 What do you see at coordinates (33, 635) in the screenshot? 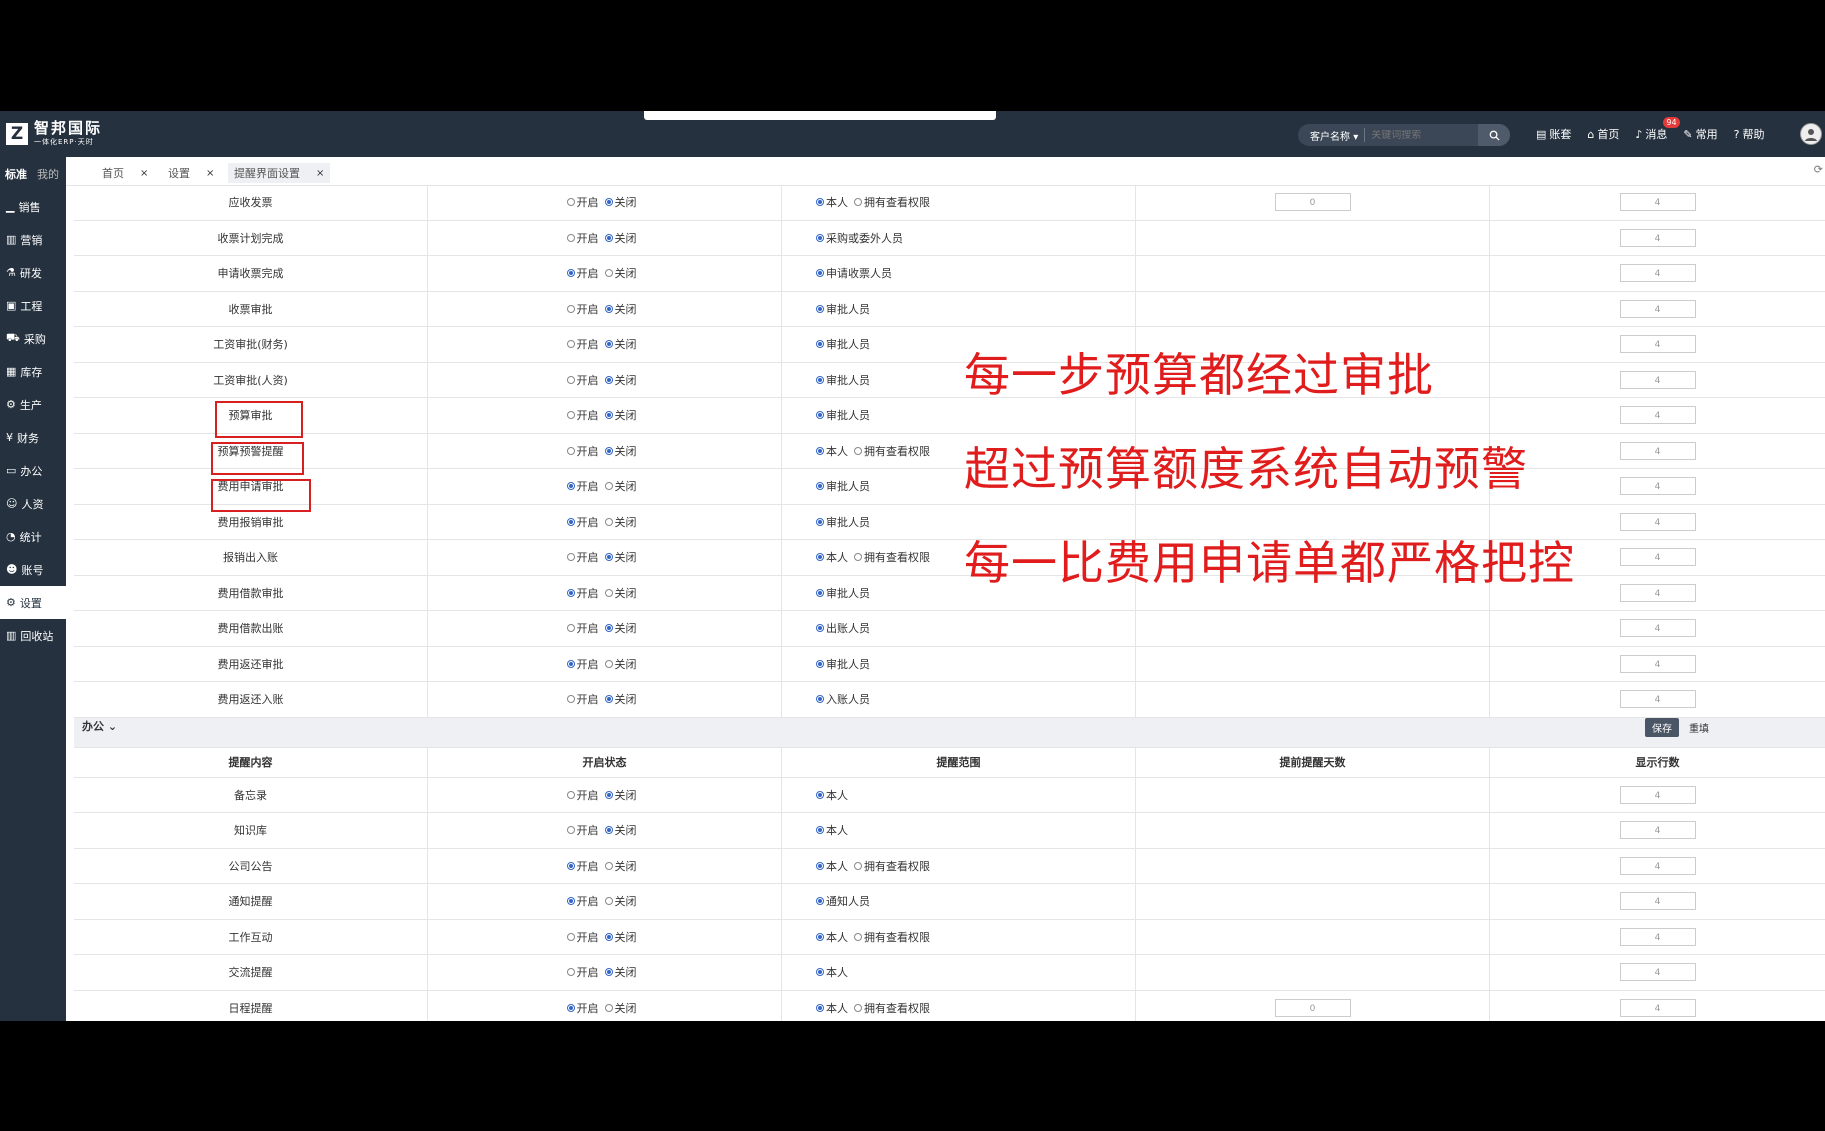
I see `sidebar-item-13: ▥ 回收站` at bounding box center [33, 635].